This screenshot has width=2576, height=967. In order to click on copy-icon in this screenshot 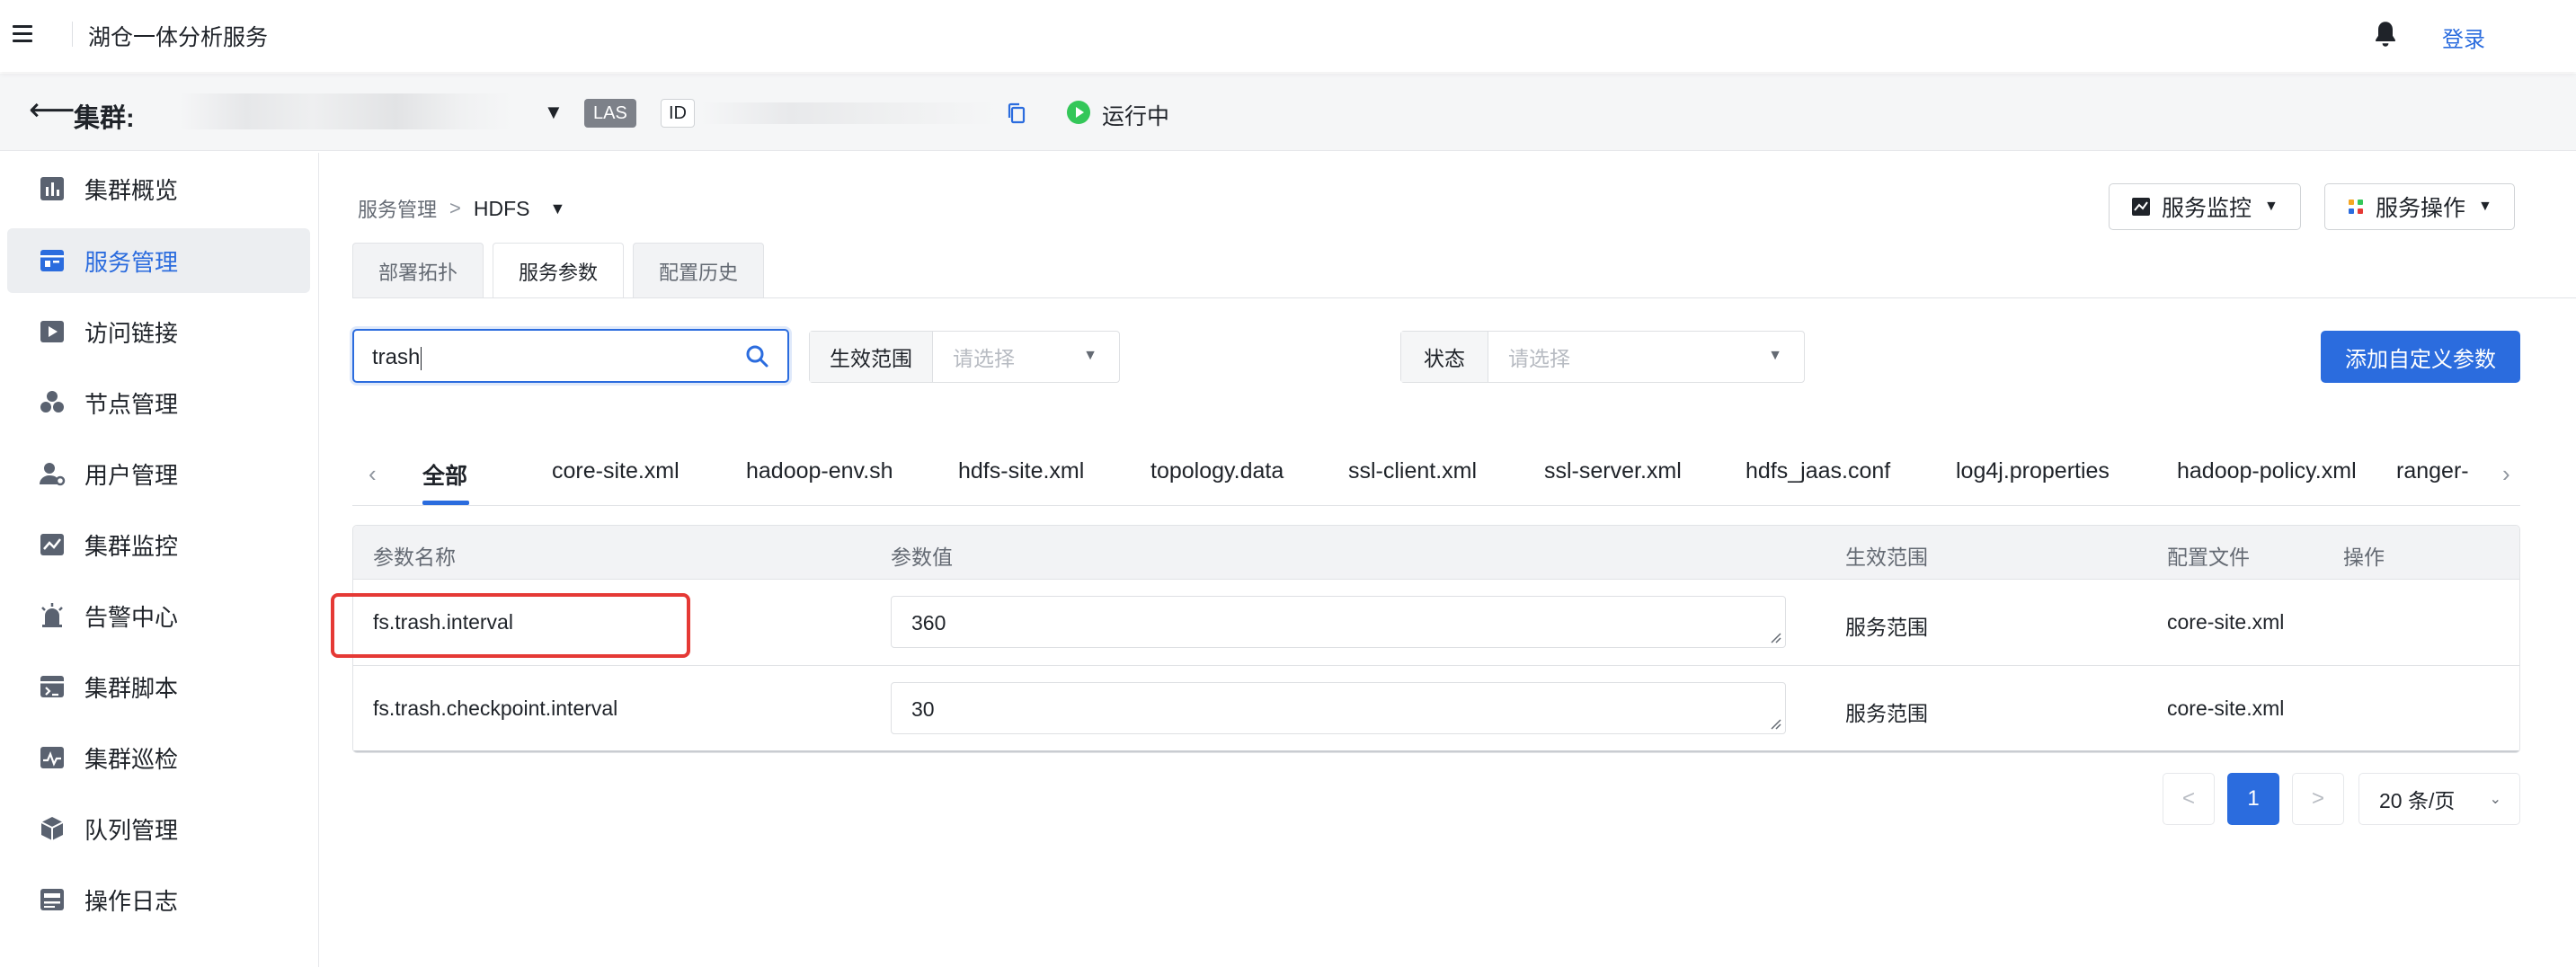, I will do `click(1017, 113)`.